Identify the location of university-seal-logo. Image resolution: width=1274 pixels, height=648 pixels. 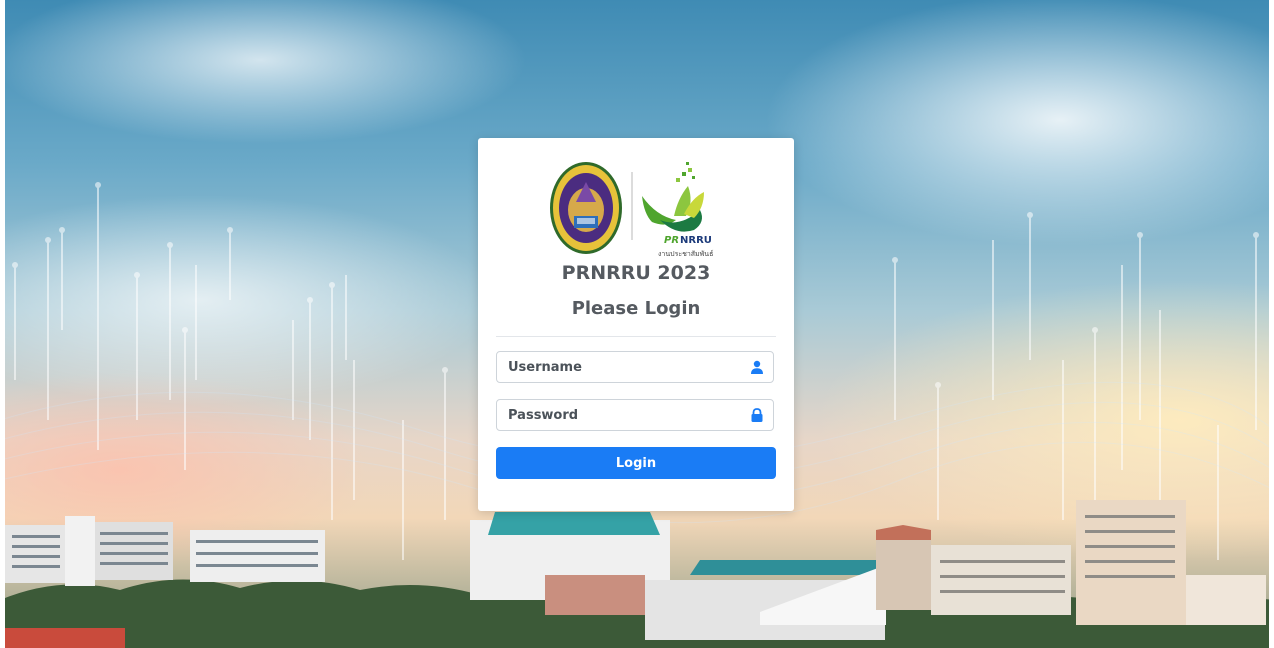
(586, 208).